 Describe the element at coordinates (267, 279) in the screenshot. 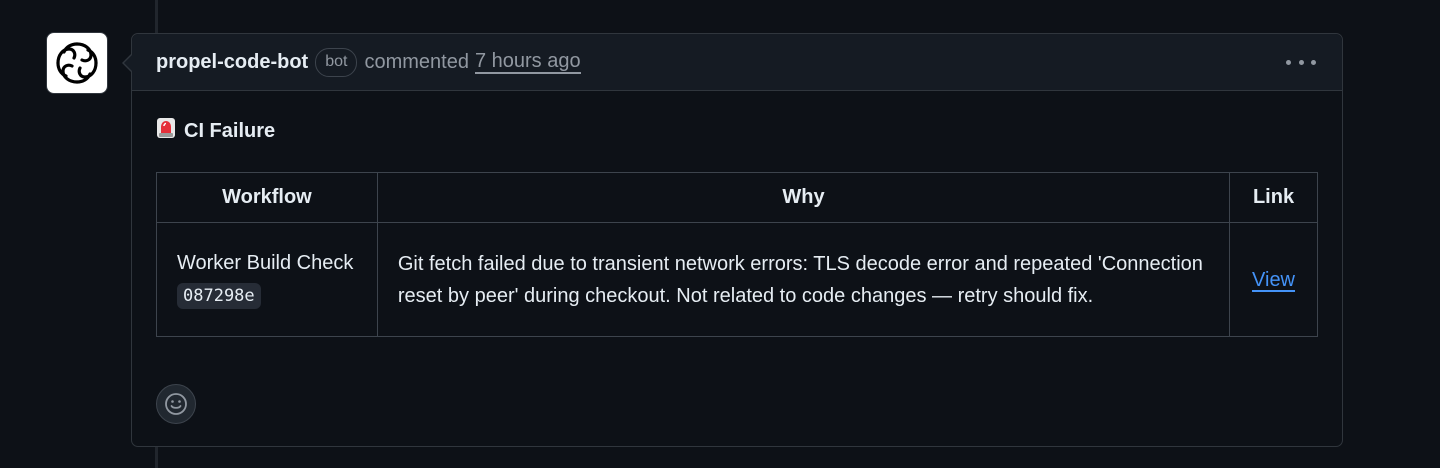

I see `workflow-cell: Worker Build Check 087298e` at that location.